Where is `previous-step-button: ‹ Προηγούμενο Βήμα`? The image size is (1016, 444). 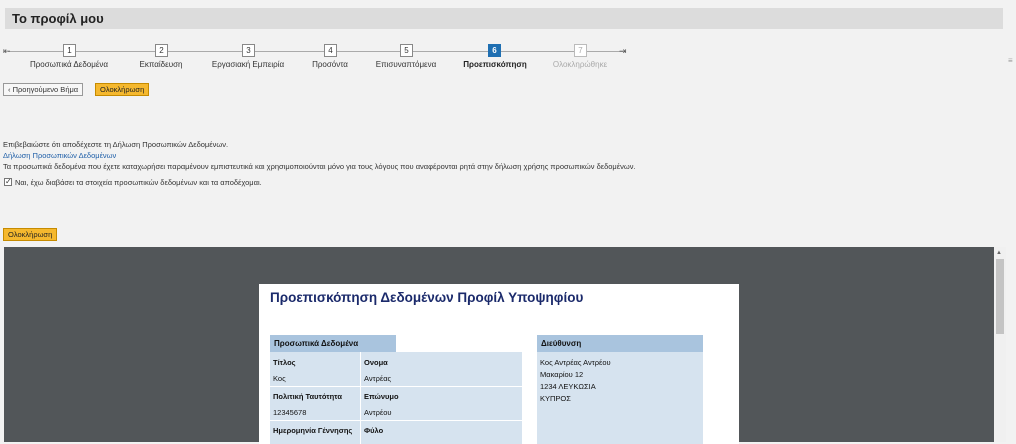 previous-step-button: ‹ Προηγούμενο Βήμα is located at coordinates (43, 89).